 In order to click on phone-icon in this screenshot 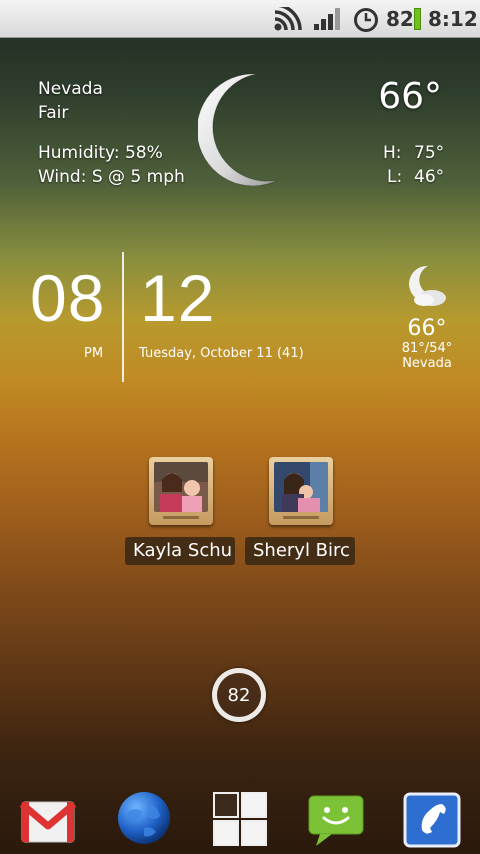, I will do `click(432, 818)`.